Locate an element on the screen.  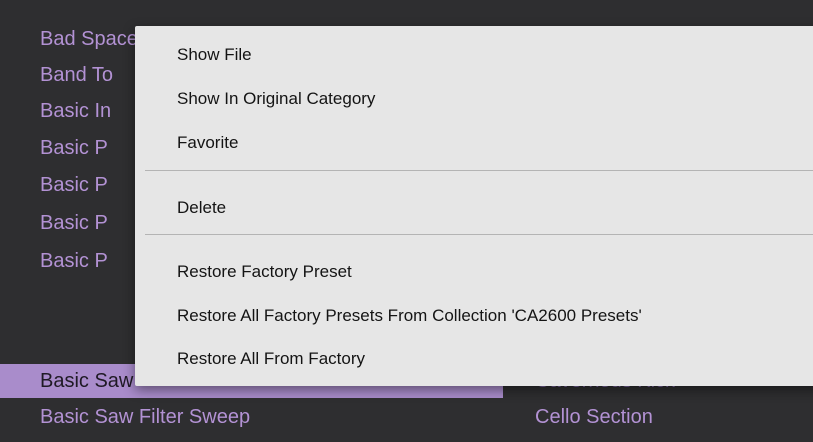
menu-item-favorite: Favorite is located at coordinates (207, 143).